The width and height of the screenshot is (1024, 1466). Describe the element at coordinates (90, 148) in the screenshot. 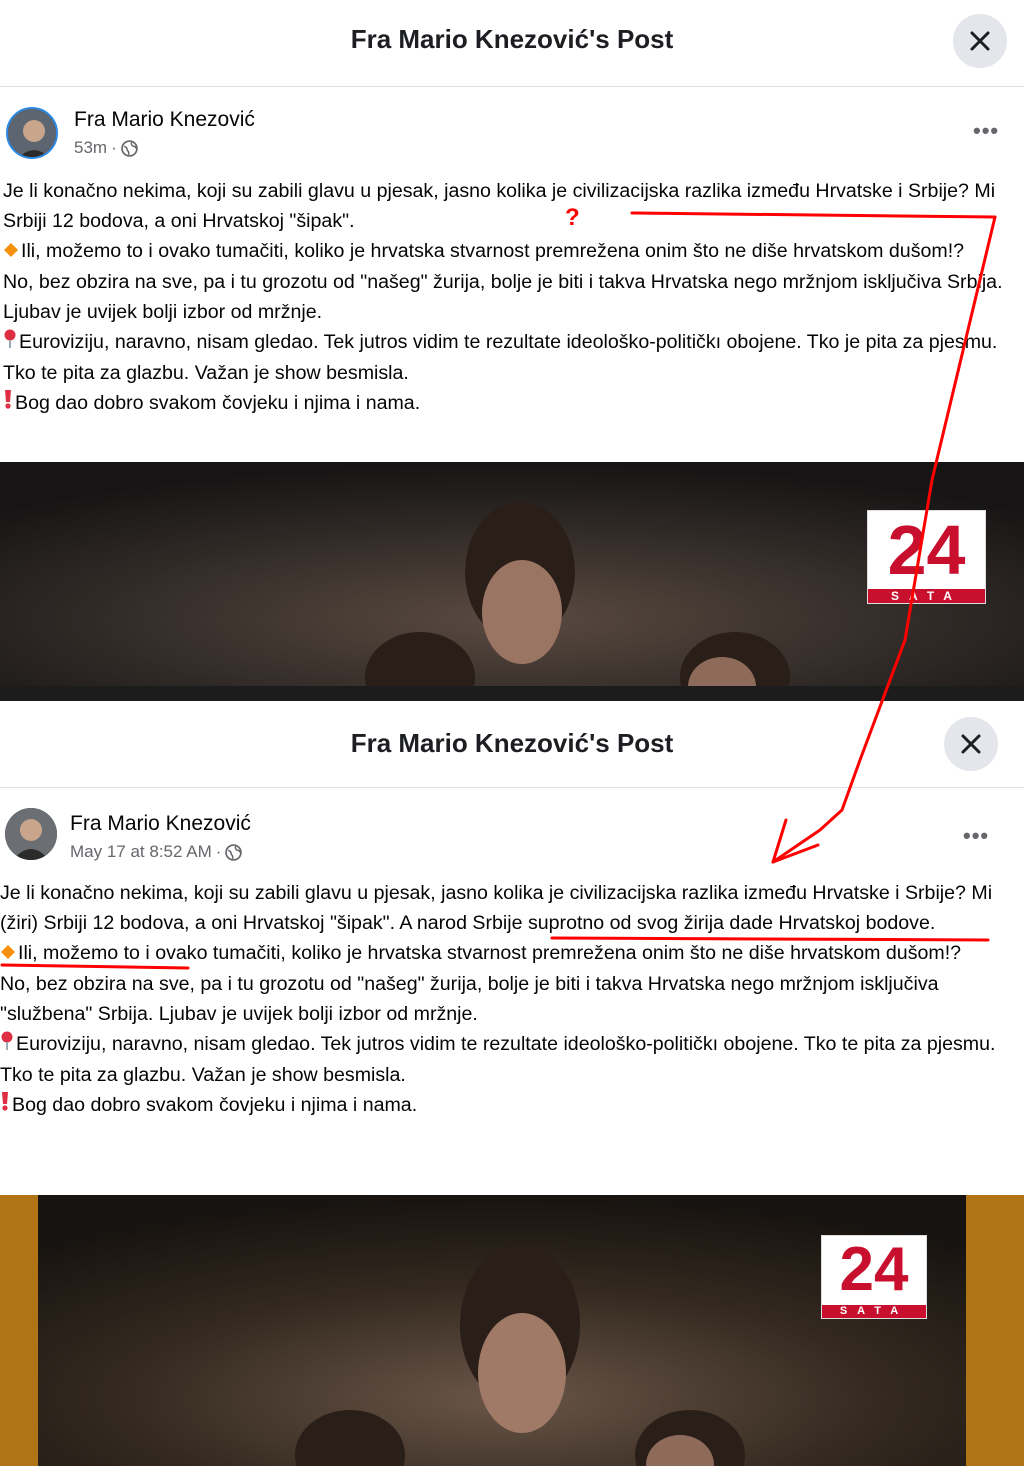

I see `post-time: 53m` at that location.